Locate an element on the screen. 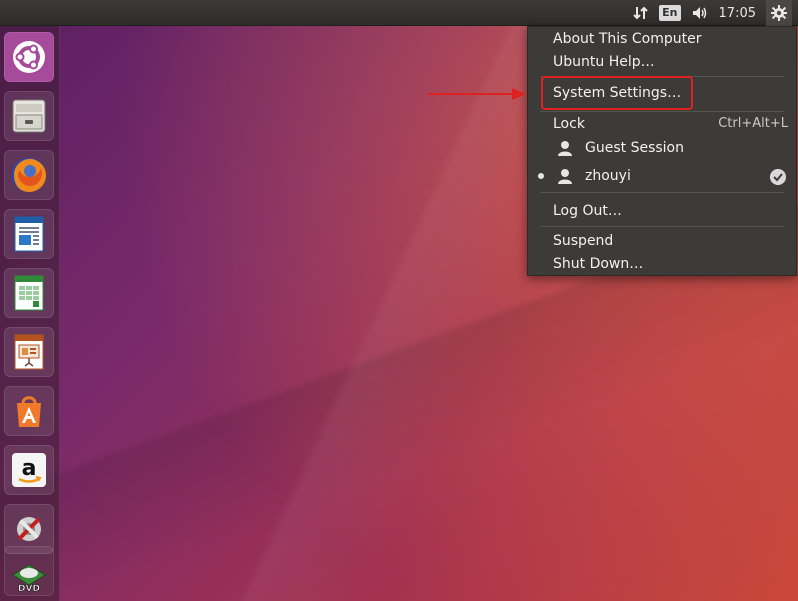 Image resolution: width=798 pixels, height=601 pixels. language-label: En is located at coordinates (670, 13).